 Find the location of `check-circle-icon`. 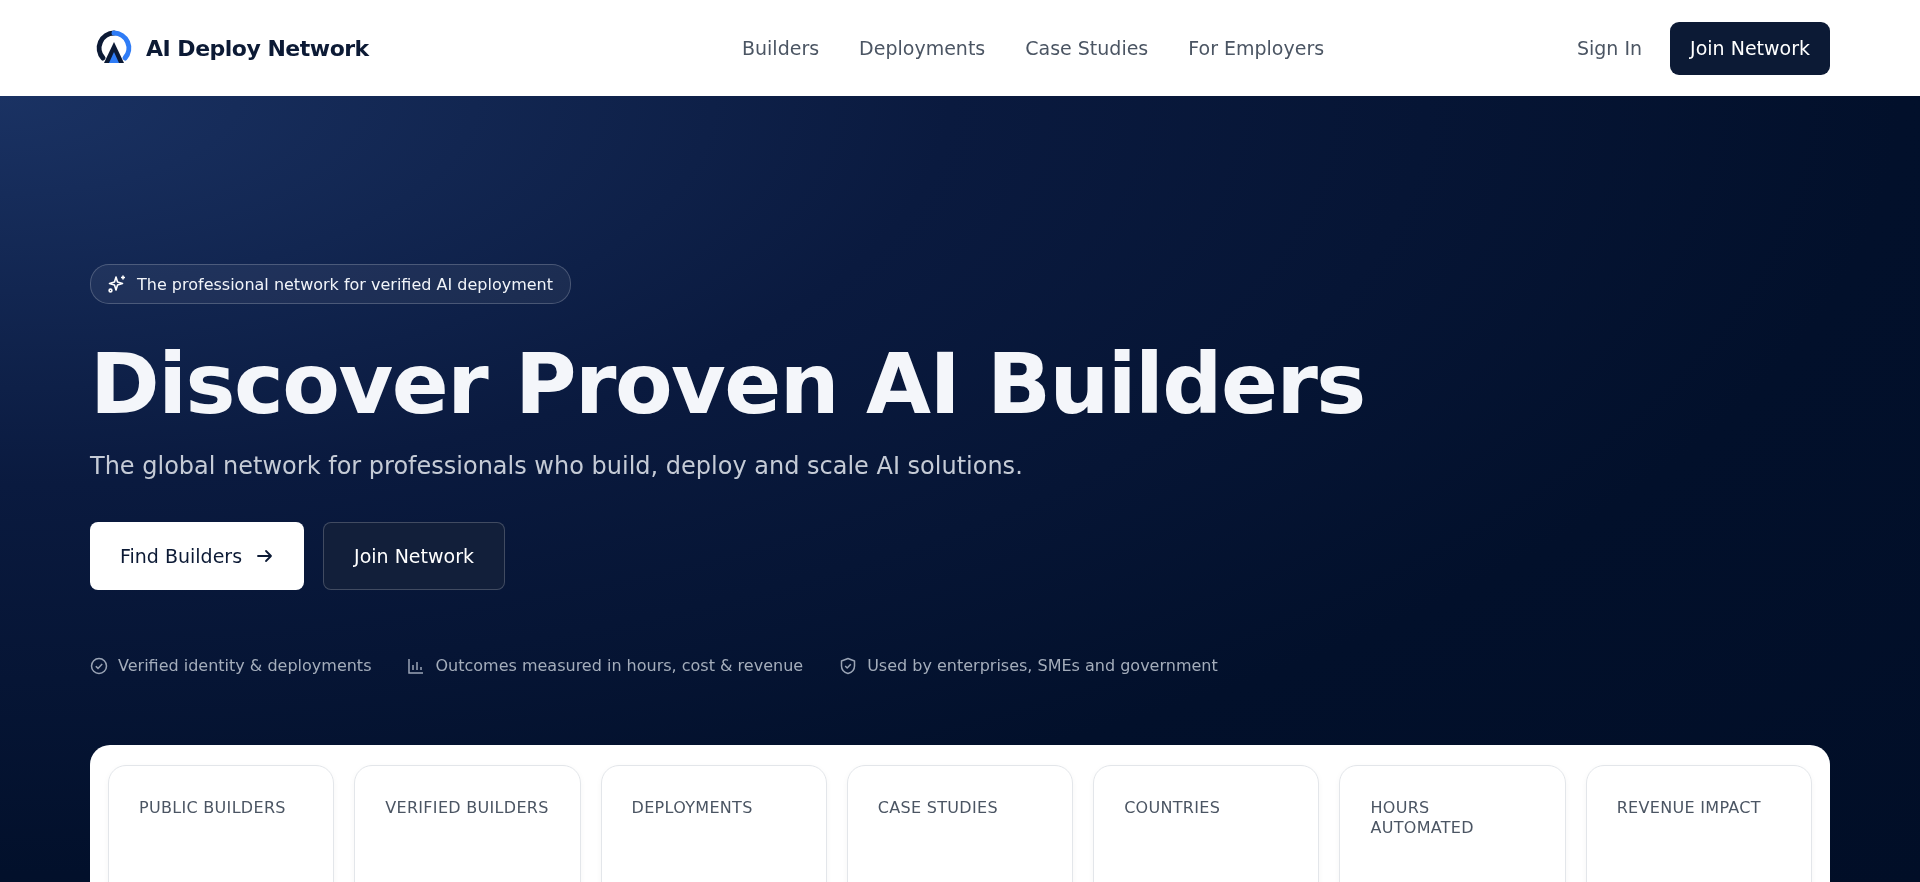

check-circle-icon is located at coordinates (99, 665).